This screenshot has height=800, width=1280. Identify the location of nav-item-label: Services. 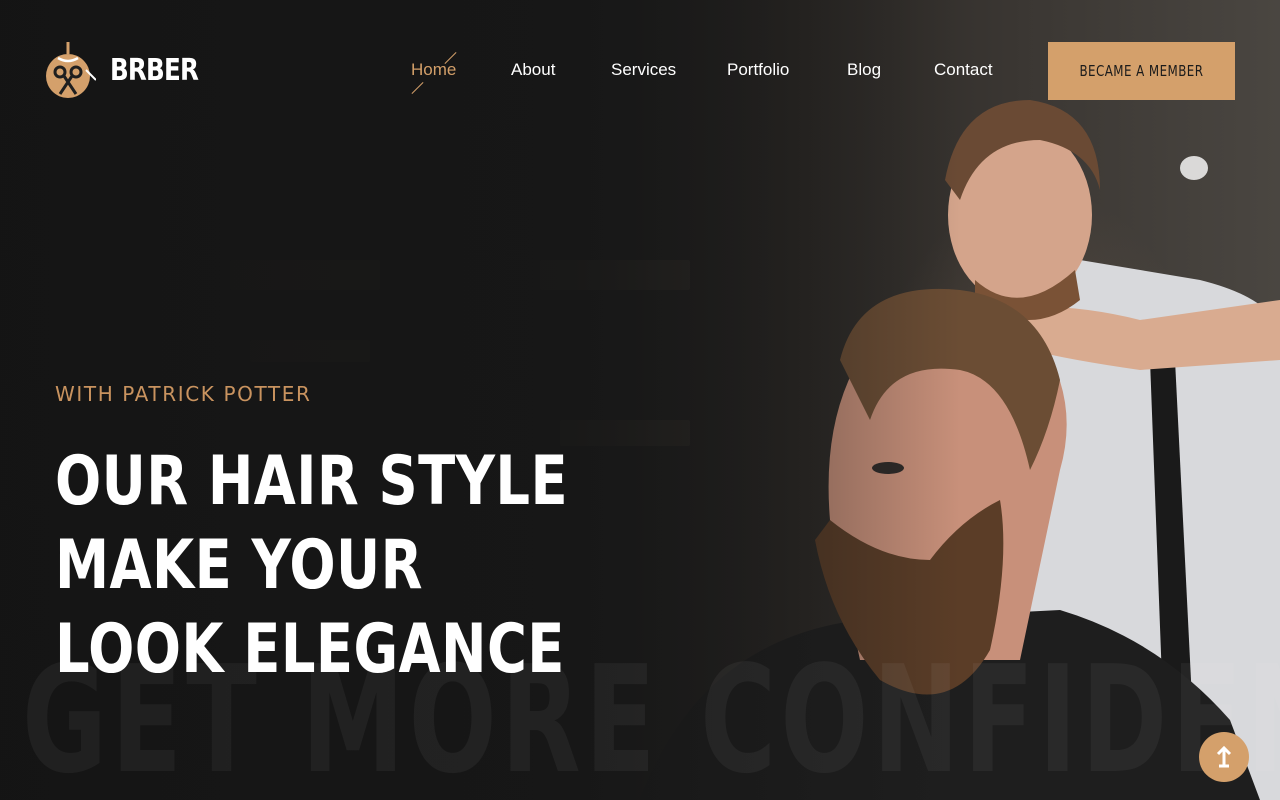
(644, 69).